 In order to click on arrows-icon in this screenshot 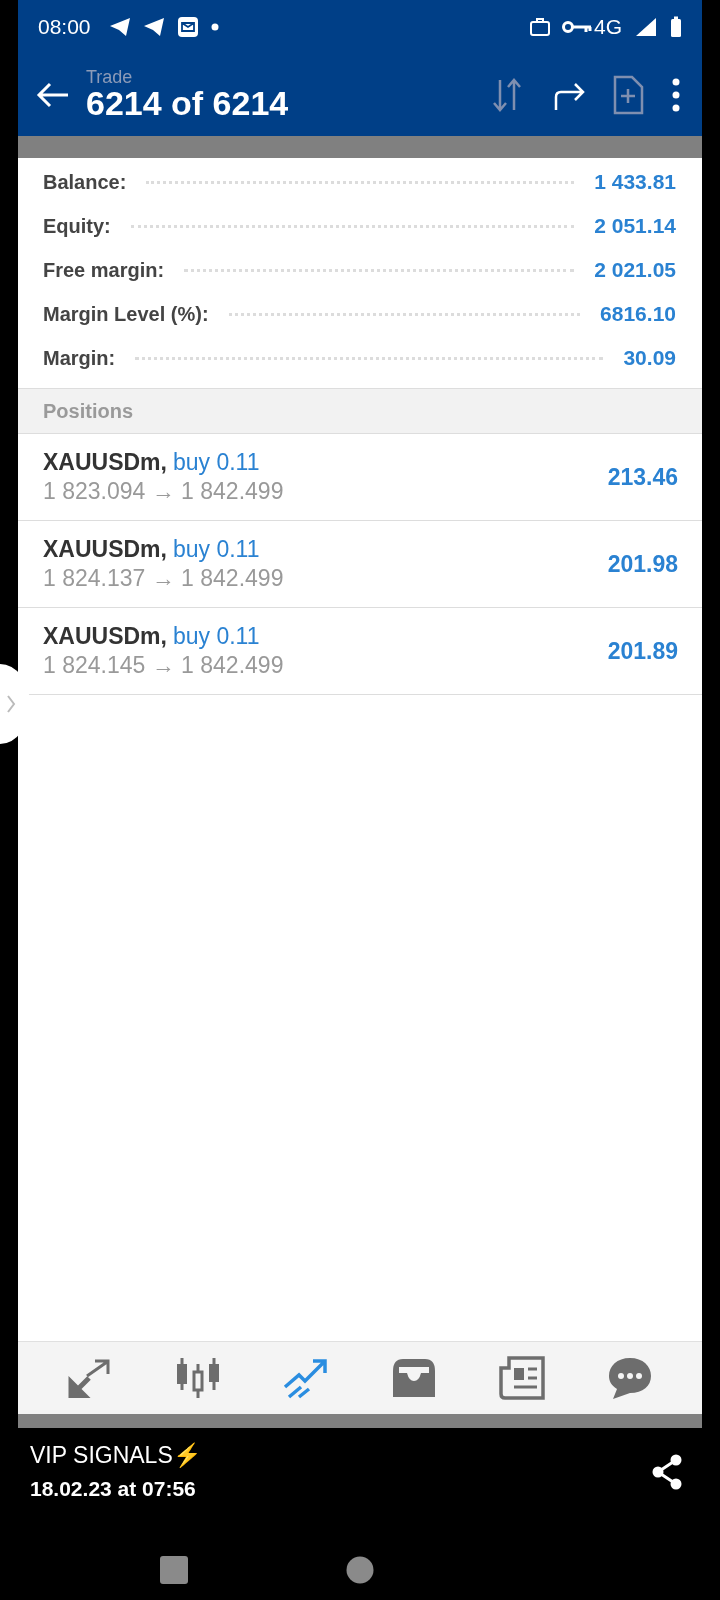, I will do `click(90, 1378)`.